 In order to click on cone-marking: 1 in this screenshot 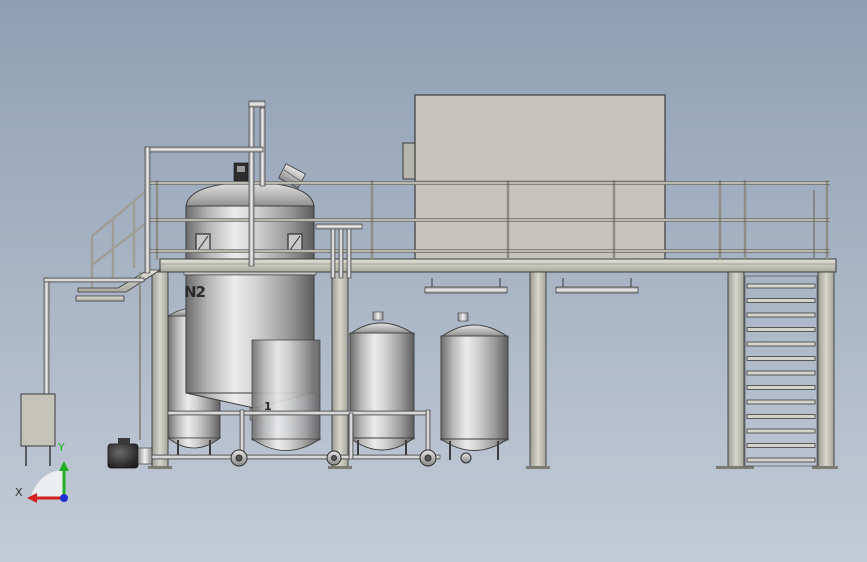, I will do `click(268, 406)`.